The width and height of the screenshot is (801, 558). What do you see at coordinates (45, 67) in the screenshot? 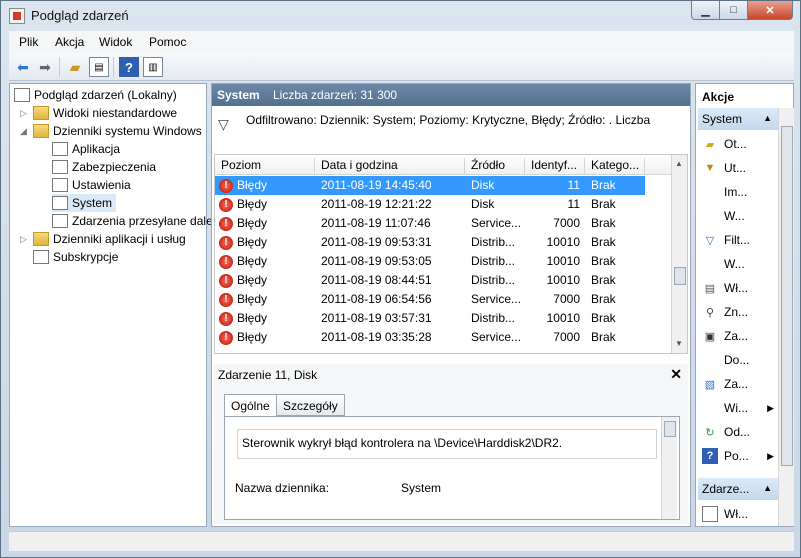
I see `forward-arrow-icon: ➡` at bounding box center [45, 67].